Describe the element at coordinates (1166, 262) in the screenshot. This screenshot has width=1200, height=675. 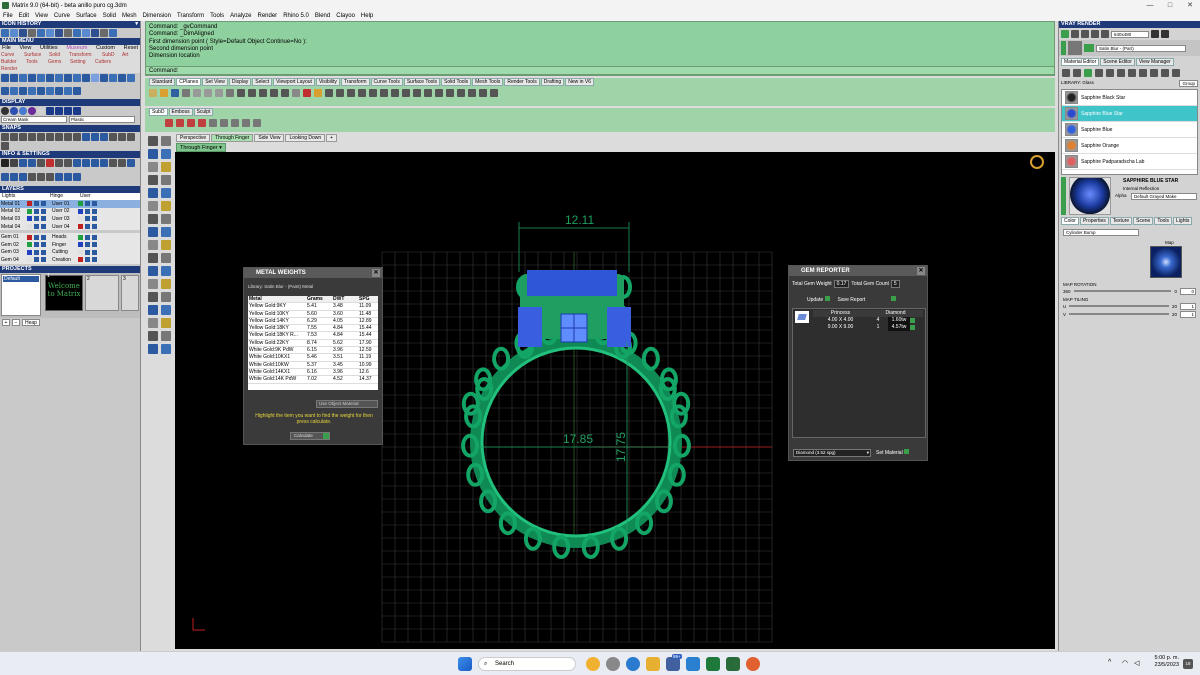
I see `star-map-preview` at that location.